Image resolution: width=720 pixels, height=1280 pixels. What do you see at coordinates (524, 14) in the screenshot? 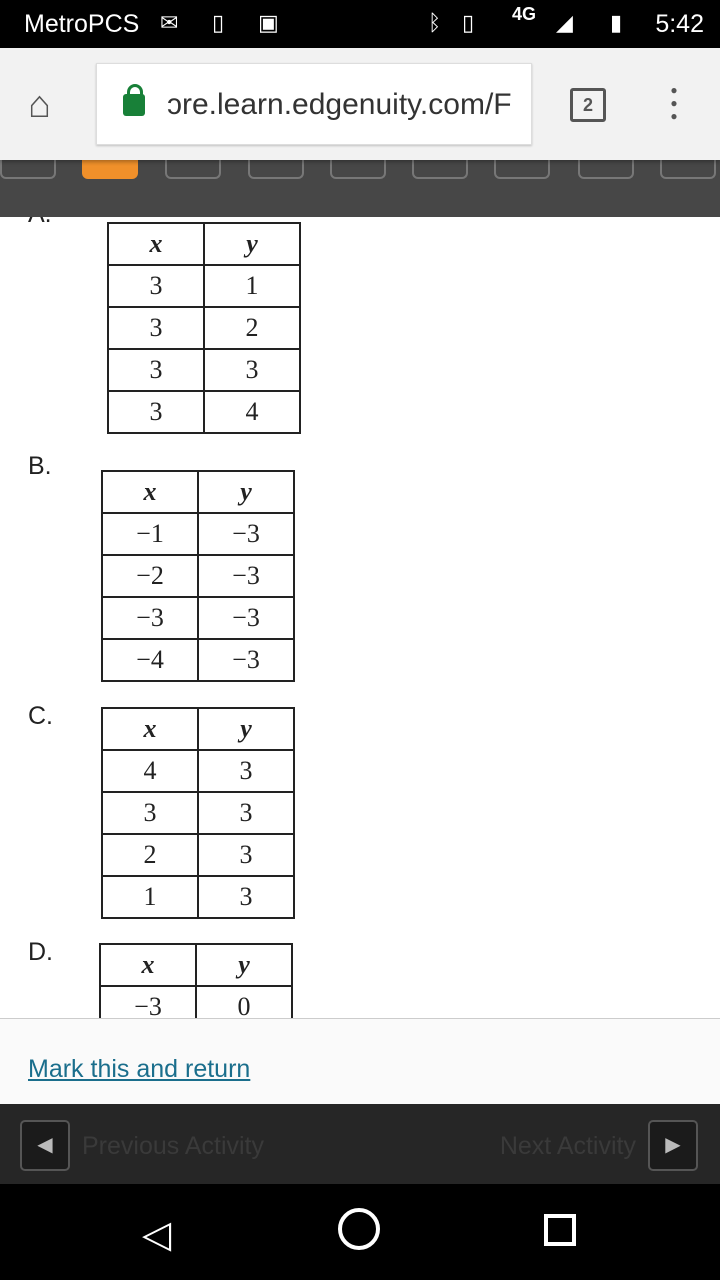
I see `network-type: 4G` at bounding box center [524, 14].